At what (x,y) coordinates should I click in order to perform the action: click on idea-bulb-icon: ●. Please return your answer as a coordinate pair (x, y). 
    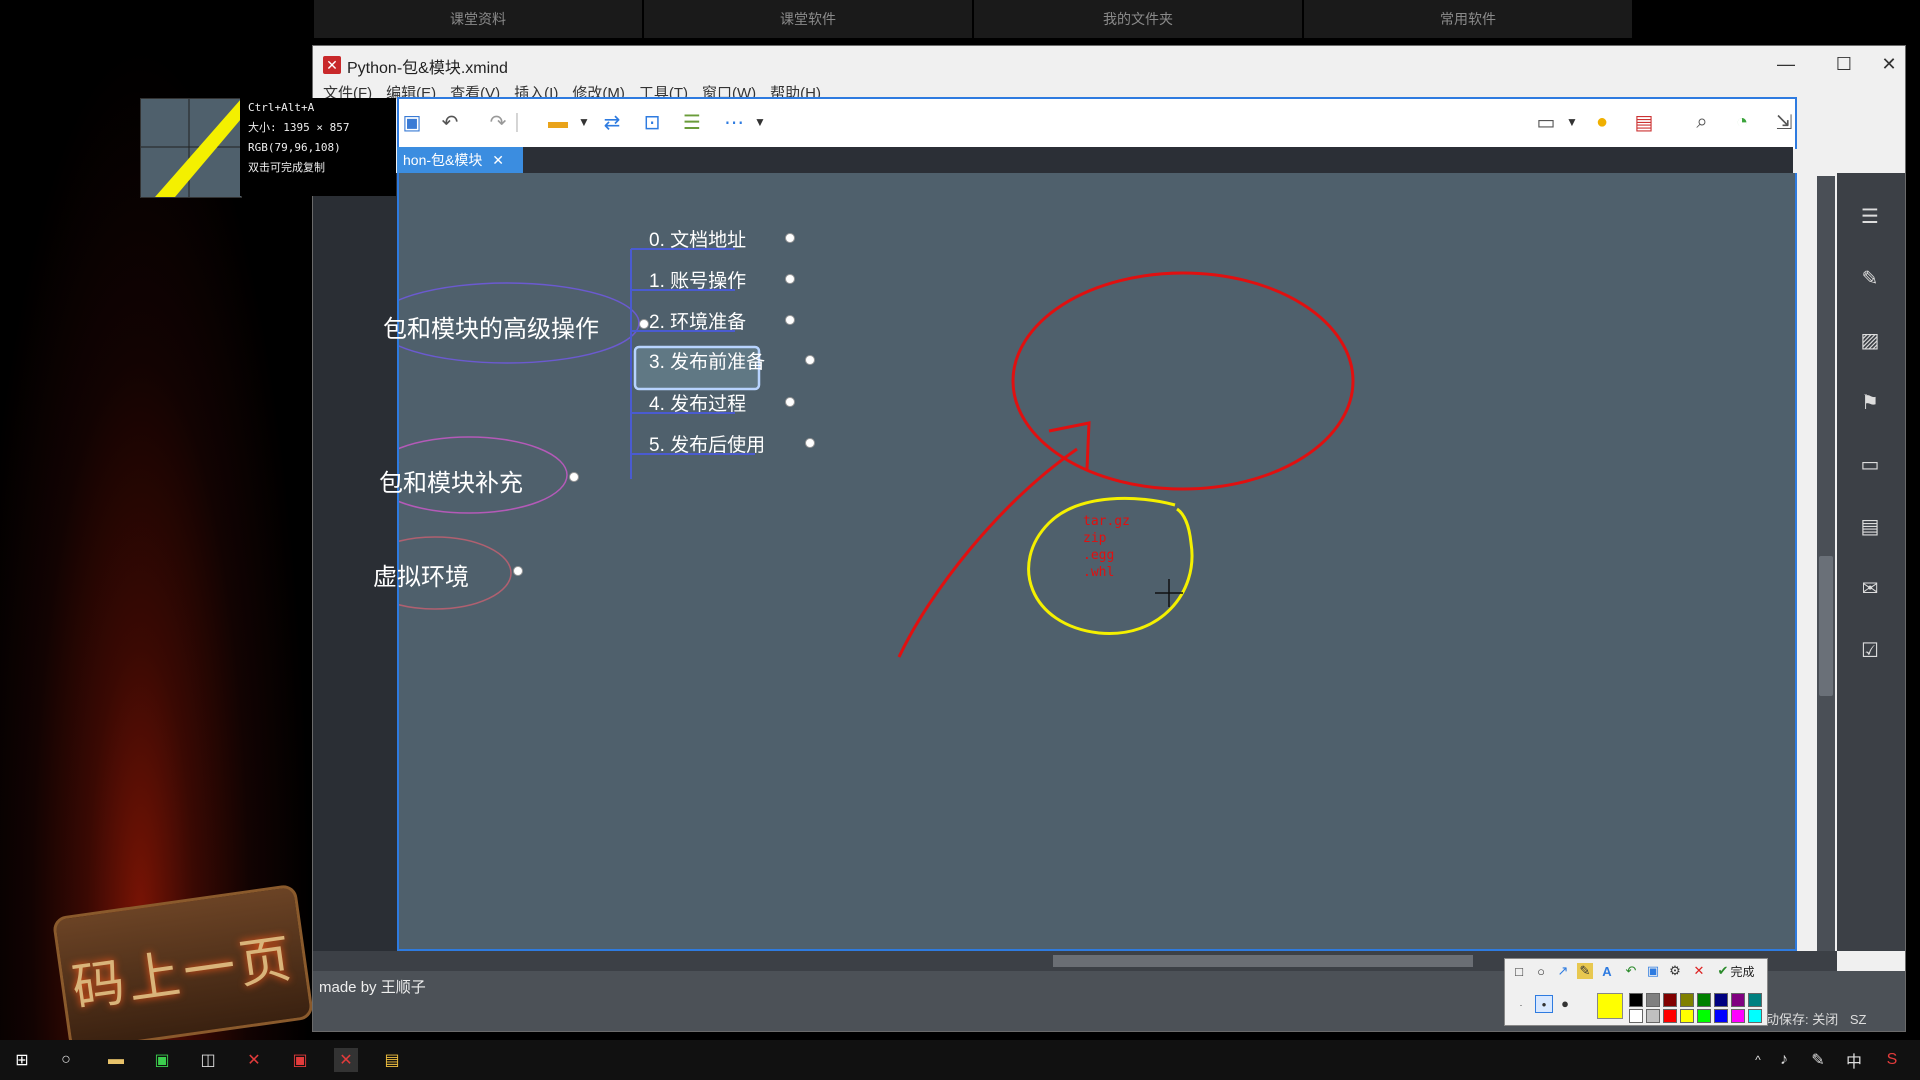
    Looking at the image, I should click on (1602, 122).